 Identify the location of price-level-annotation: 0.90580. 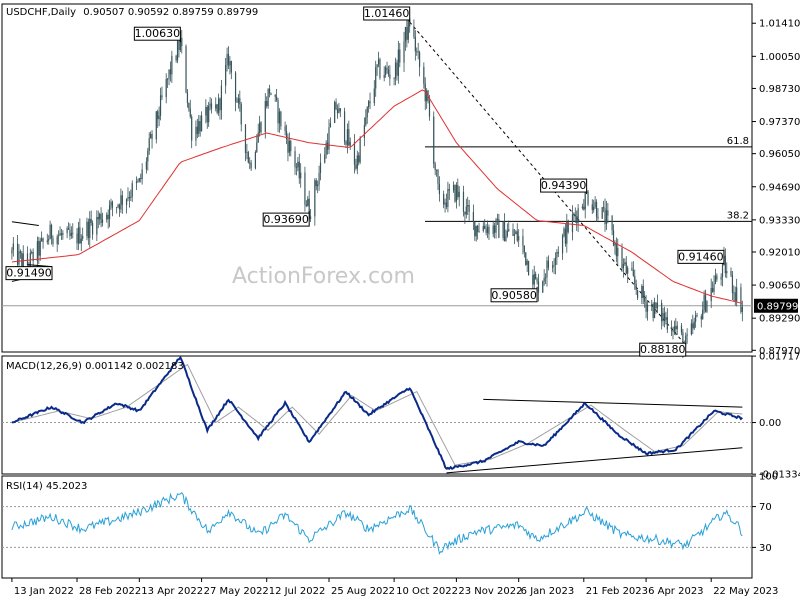
(514, 294).